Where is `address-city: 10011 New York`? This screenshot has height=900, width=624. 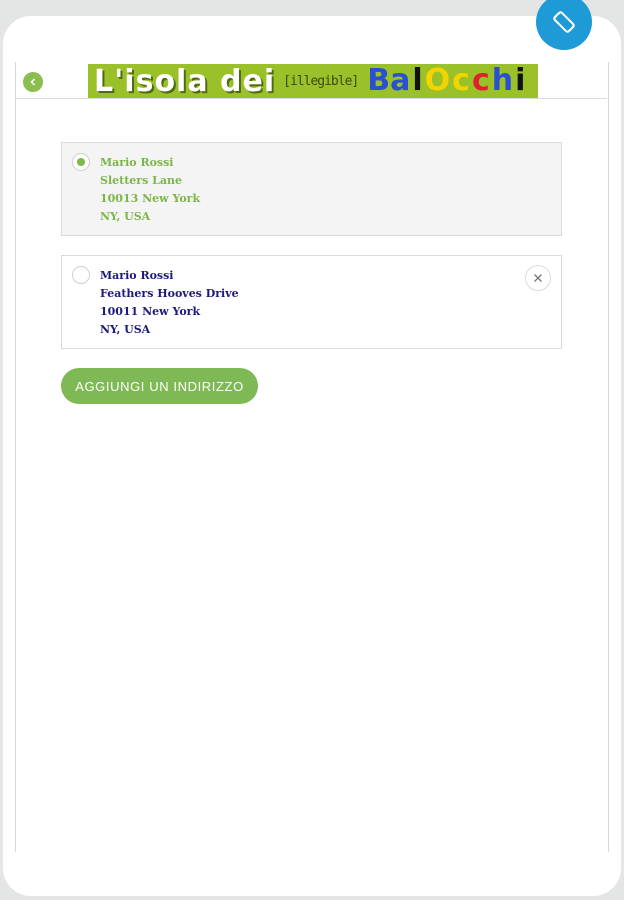 address-city: 10011 New York is located at coordinates (150, 311).